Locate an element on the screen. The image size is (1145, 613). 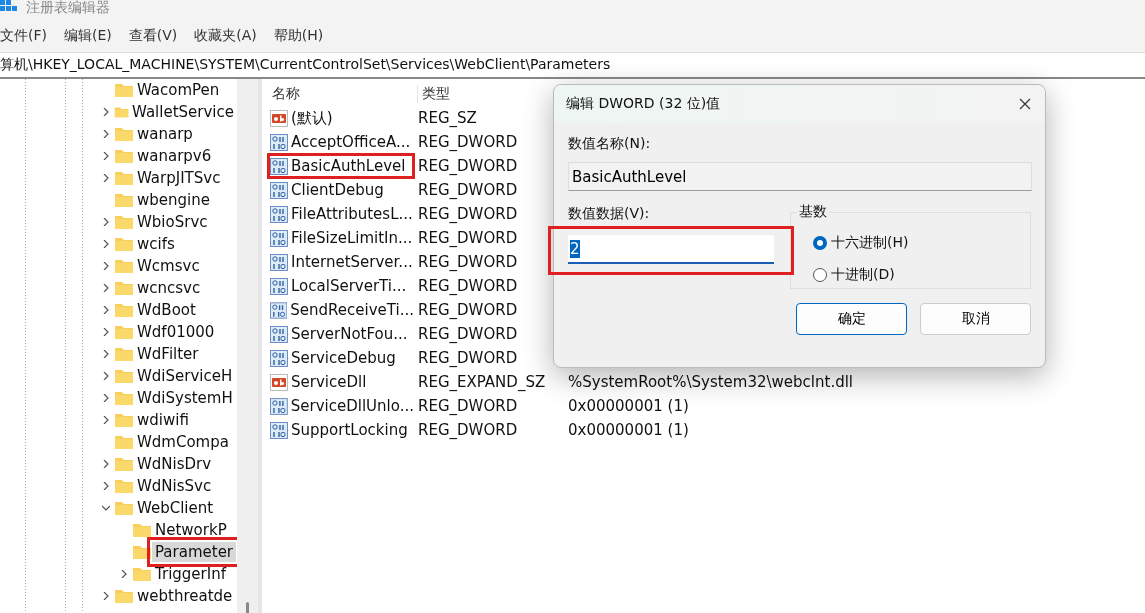
window-title: 注册表编辑器 is located at coordinates (68, 7).